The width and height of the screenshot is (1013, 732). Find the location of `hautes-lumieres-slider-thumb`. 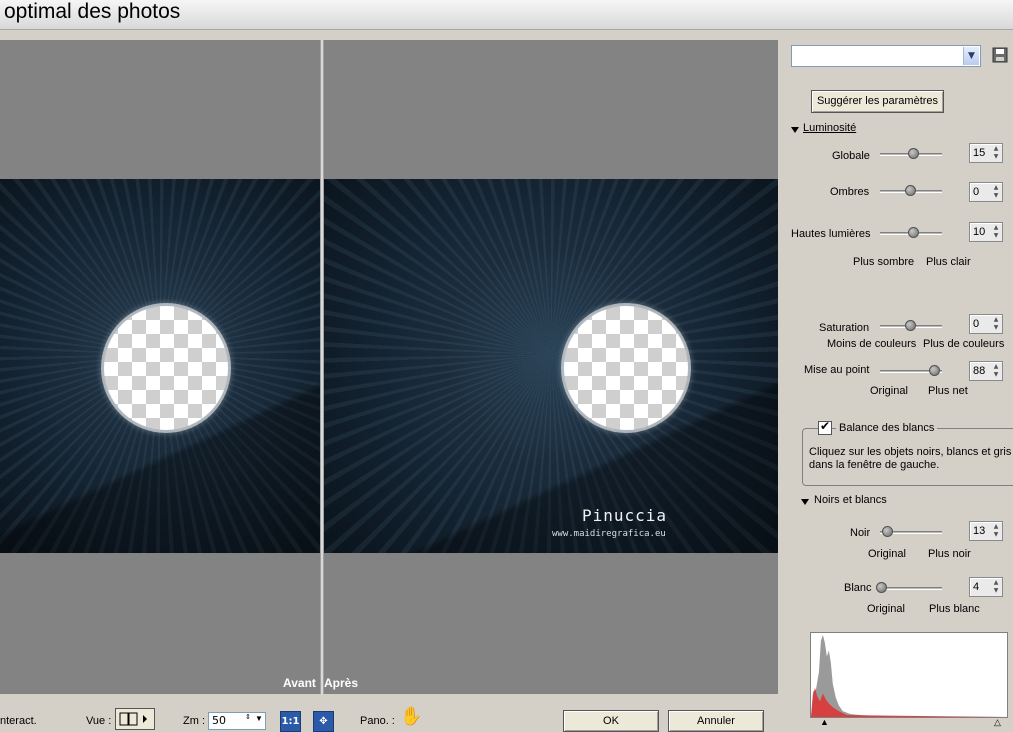

hautes-lumieres-slider-thumb is located at coordinates (914, 232).